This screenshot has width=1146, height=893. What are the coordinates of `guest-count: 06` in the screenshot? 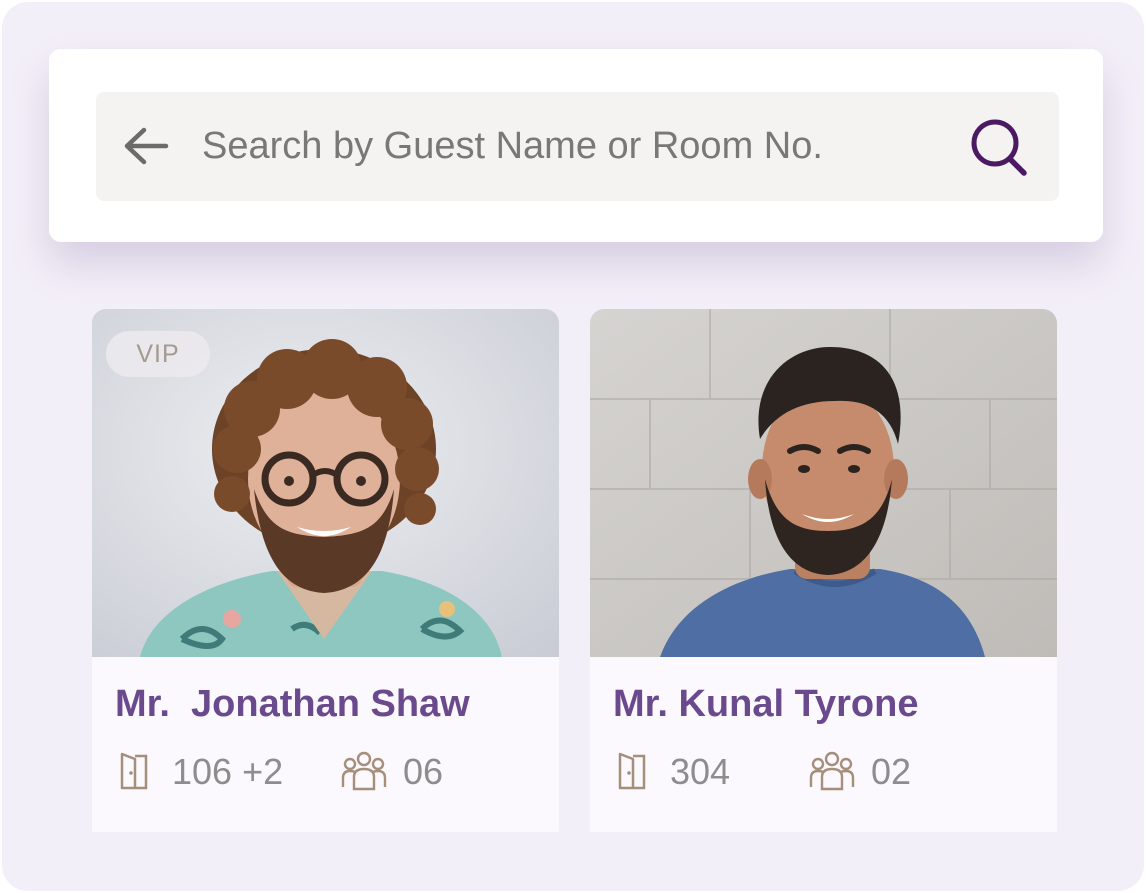 It's located at (423, 771).